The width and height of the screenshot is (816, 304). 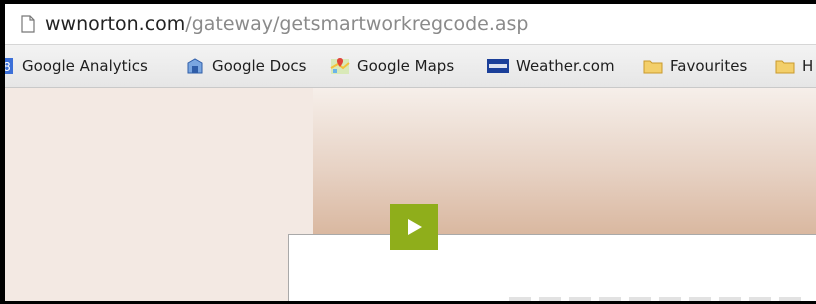 What do you see at coordinates (406, 66) in the screenshot?
I see `bookmark-label: Google Maps` at bounding box center [406, 66].